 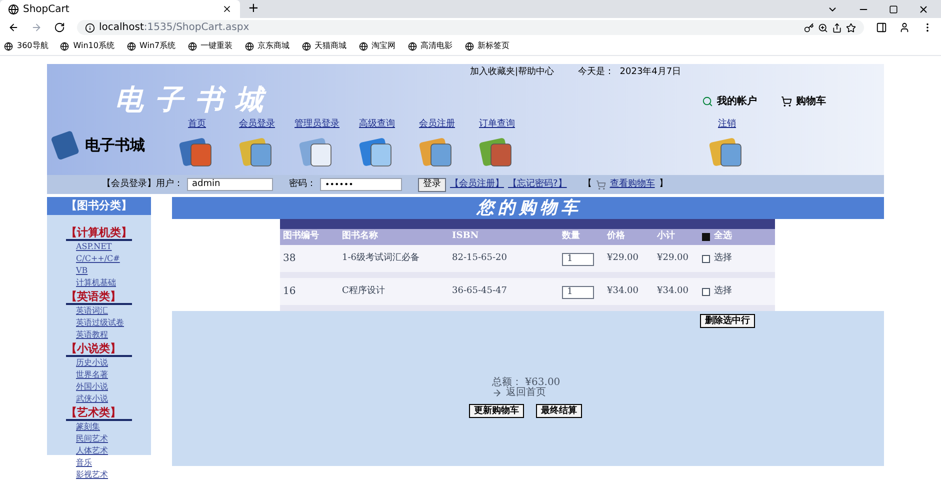 What do you see at coordinates (616, 237) in the screenshot?
I see `column-header: 价格` at bounding box center [616, 237].